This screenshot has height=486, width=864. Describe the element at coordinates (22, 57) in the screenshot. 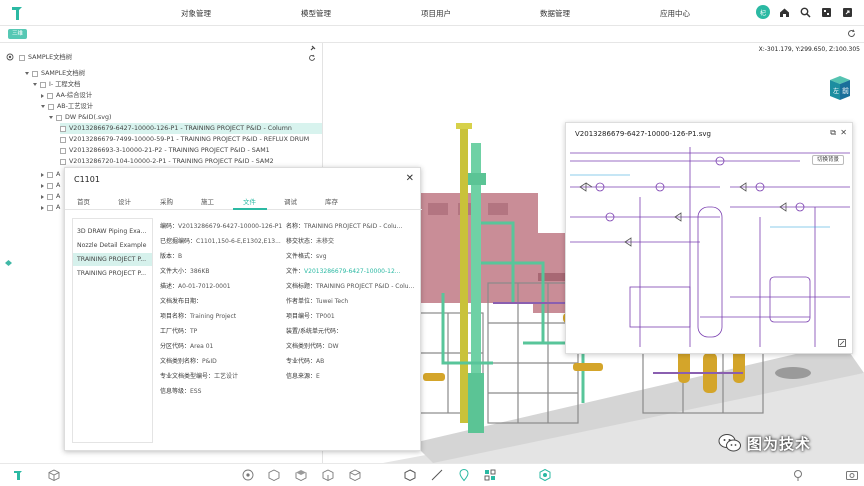

I see `tree-root-checkbox` at that location.